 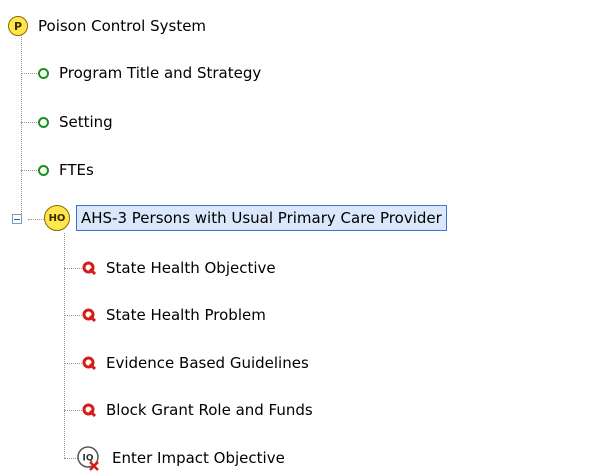 I want to click on tree-node-label: FTEs, so click(x=76, y=170).